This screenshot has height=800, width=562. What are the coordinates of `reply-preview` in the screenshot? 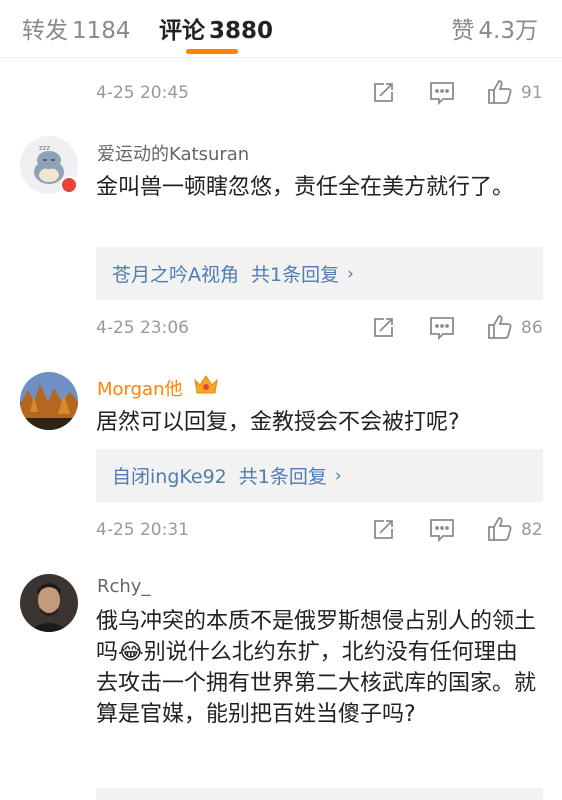 It's located at (319, 794).